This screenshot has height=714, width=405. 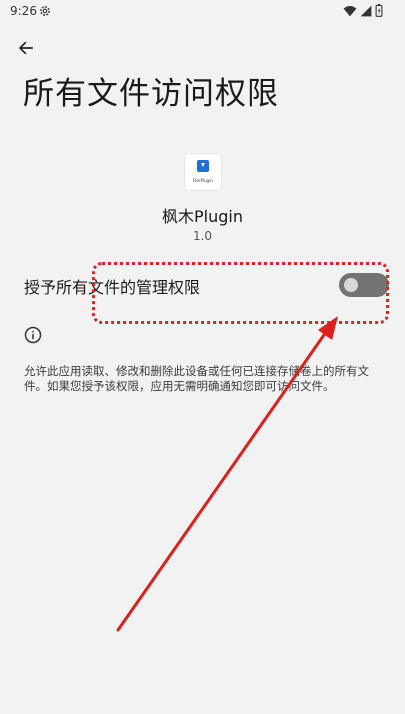 I want to click on battery-icon, so click(x=379, y=10).